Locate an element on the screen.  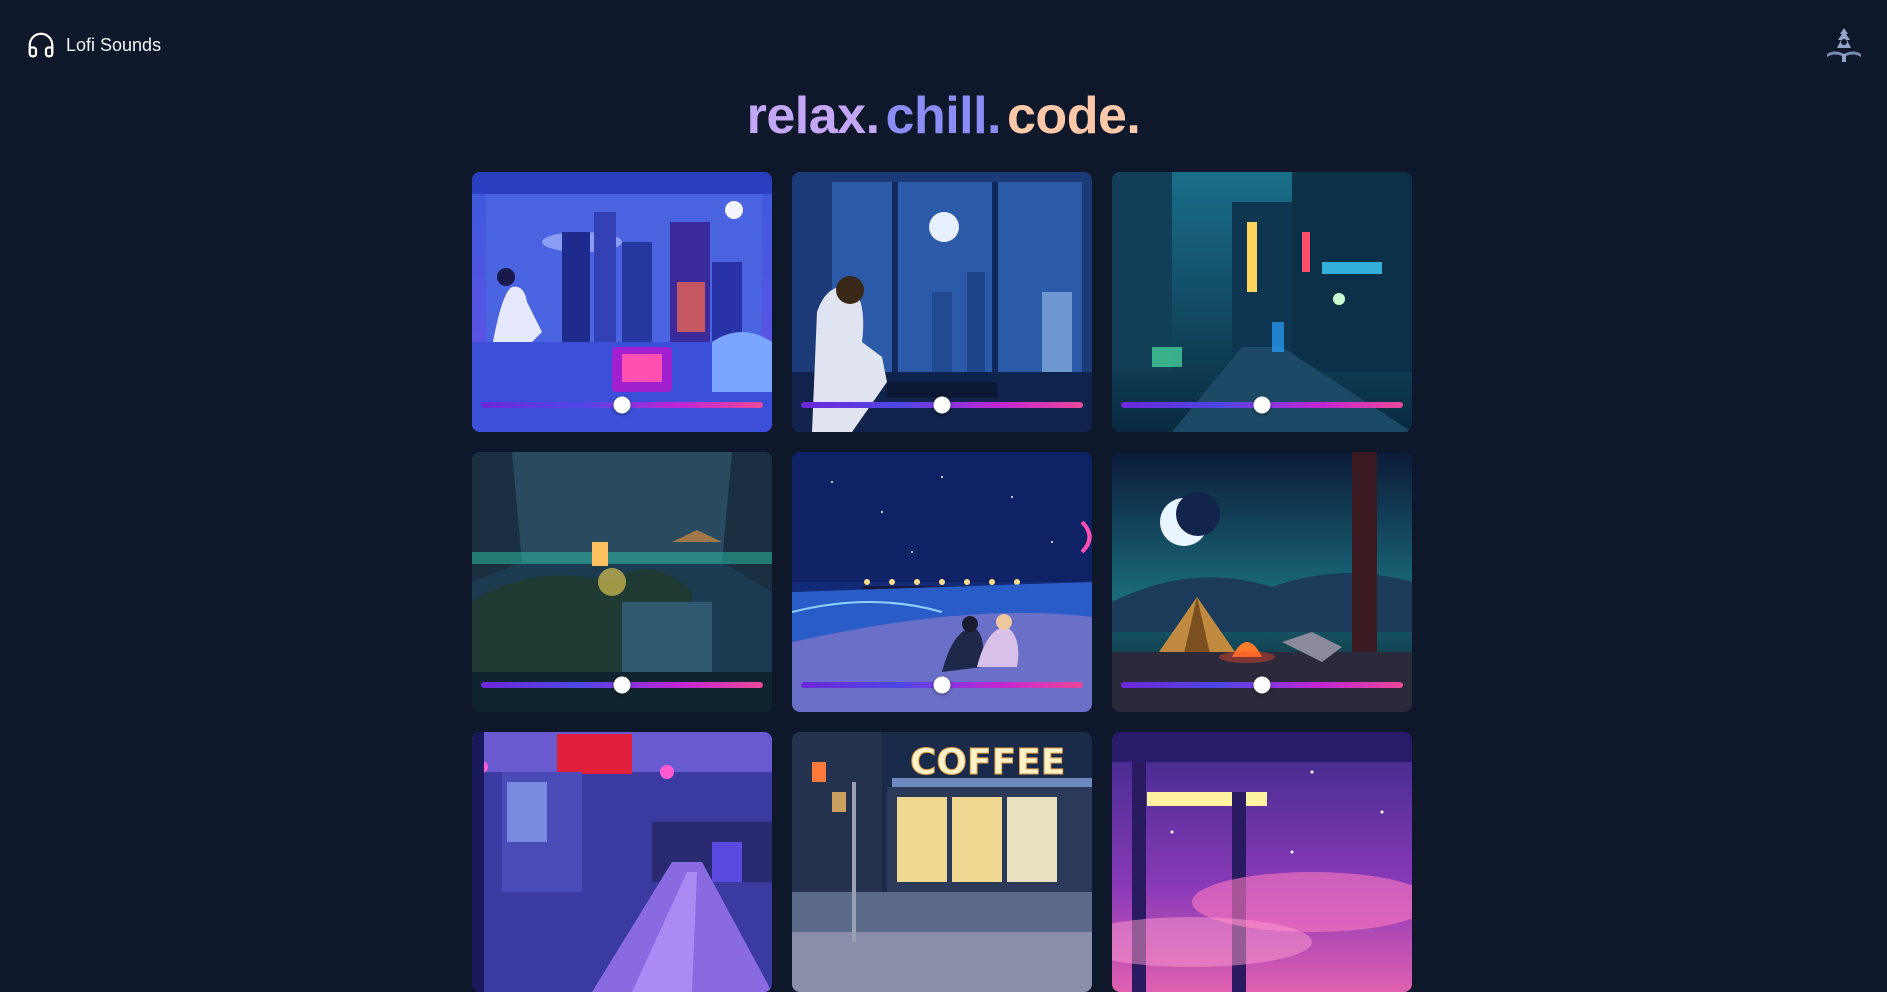
app-logo-icon is located at coordinates (1844, 45).